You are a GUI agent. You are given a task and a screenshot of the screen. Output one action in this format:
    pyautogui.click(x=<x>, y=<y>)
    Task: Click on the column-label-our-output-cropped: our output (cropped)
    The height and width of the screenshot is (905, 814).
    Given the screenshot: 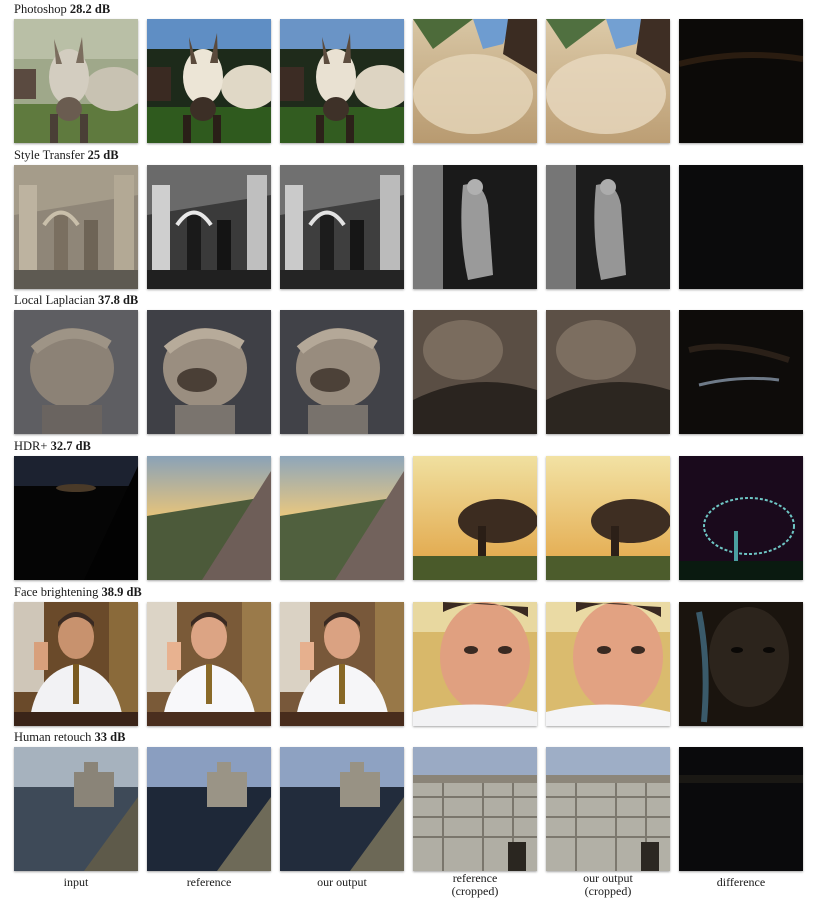 What is the action you would take?
    pyautogui.click(x=608, y=884)
    